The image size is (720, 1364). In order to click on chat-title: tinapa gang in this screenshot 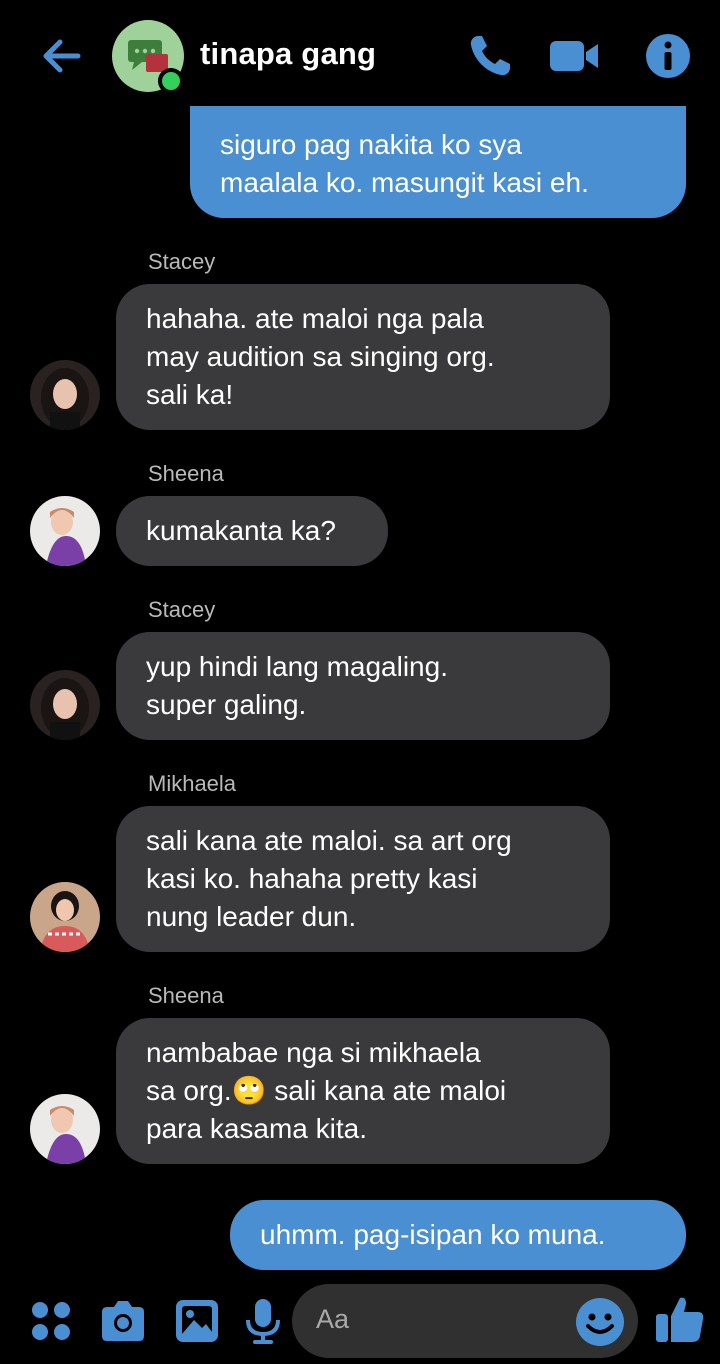, I will do `click(288, 54)`.